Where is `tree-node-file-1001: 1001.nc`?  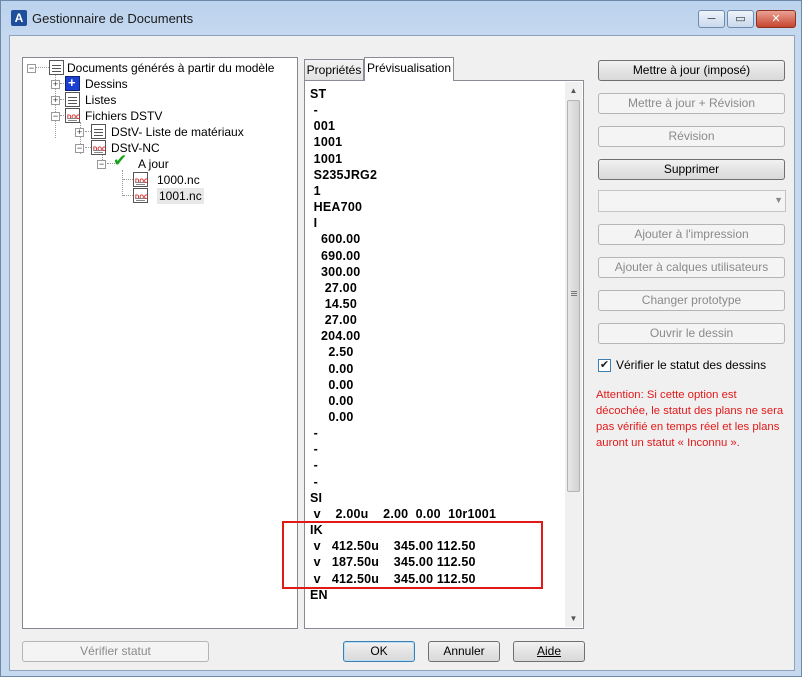 tree-node-file-1001: 1001.nc is located at coordinates (178, 197).